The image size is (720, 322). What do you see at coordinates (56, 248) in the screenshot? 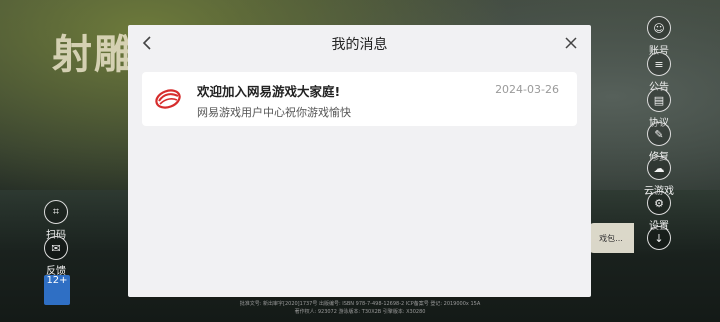
I see `feedback-icon: ✉` at bounding box center [56, 248].